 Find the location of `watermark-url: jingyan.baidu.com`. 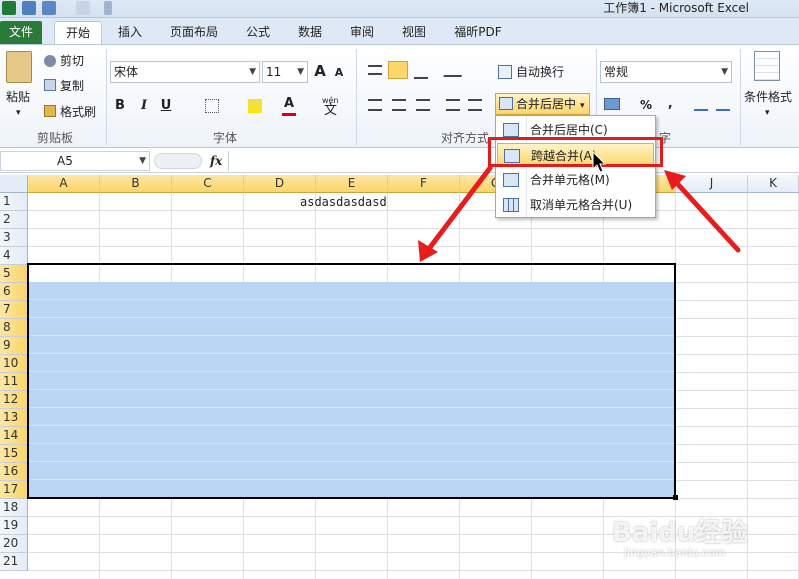

watermark-url: jingyan.baidu.com is located at coordinates (675, 552).